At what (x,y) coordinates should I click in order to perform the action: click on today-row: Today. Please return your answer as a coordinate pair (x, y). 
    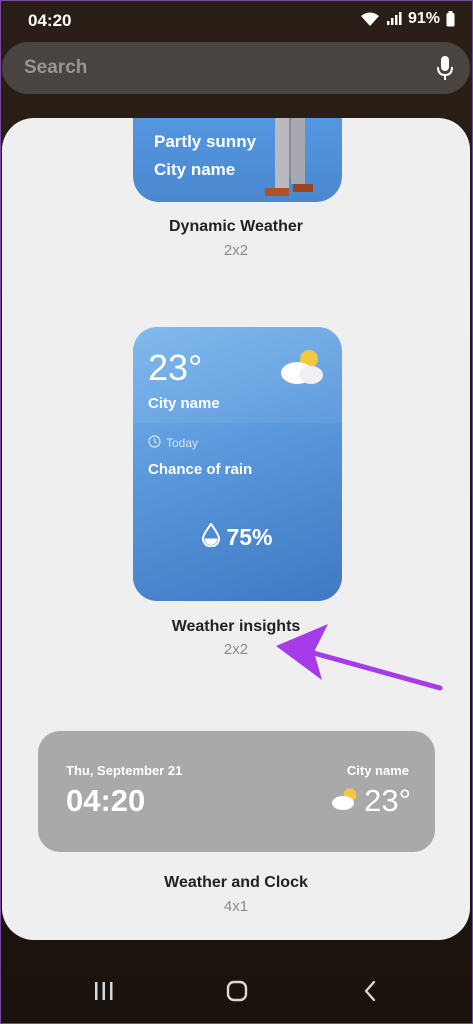
    Looking at the image, I should click on (173, 443).